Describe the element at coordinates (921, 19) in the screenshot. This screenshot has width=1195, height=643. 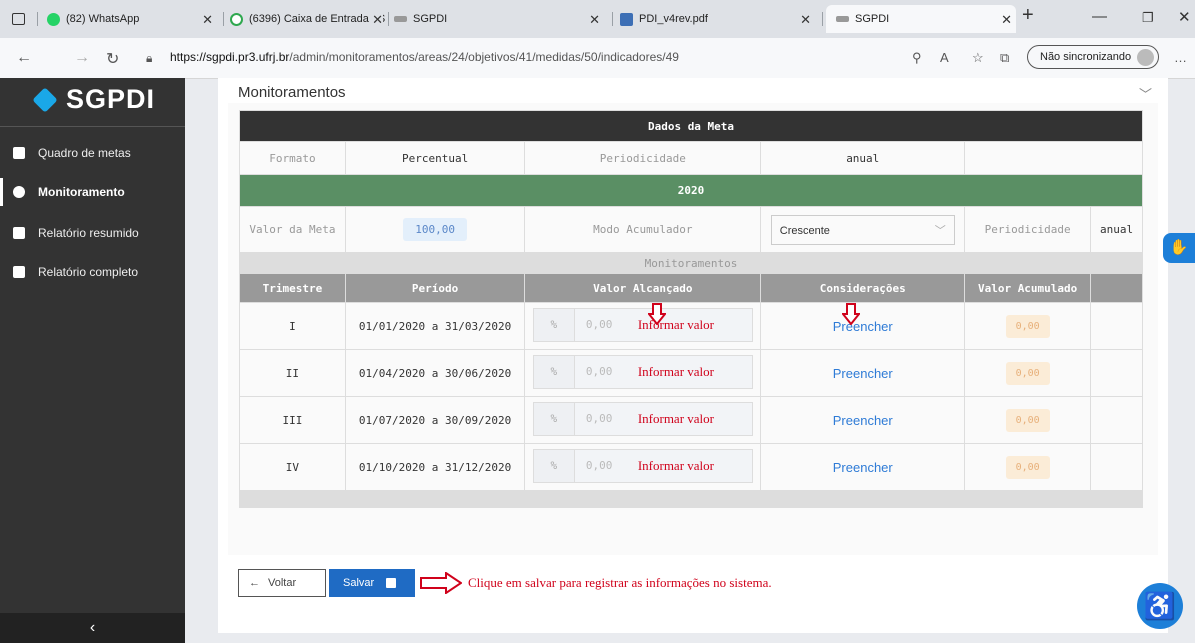
I see `tab-sgpdi-active: SGPDI ✕` at that location.